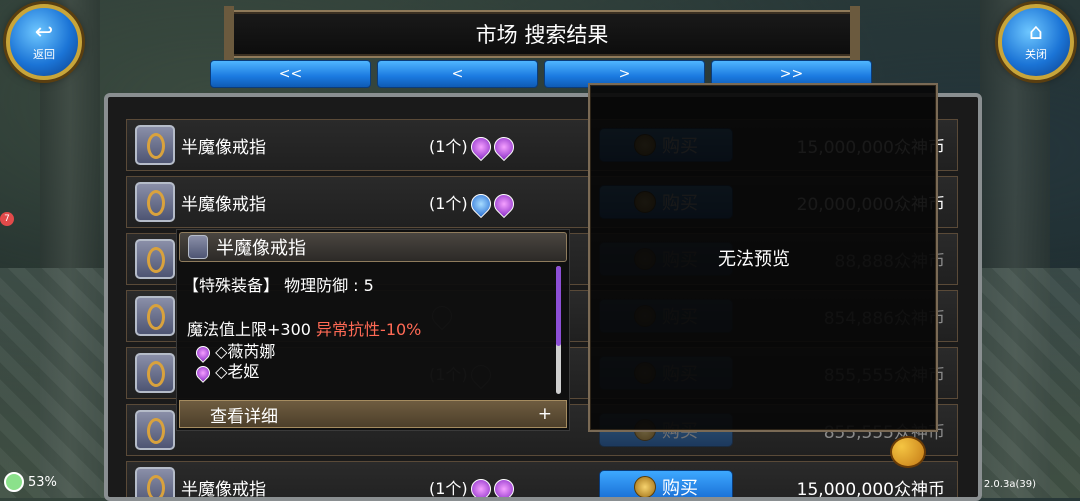 The width and height of the screenshot is (1080, 501). What do you see at coordinates (870, 489) in the screenshot?
I see `item-price: 15,000,000众神币` at bounding box center [870, 489].